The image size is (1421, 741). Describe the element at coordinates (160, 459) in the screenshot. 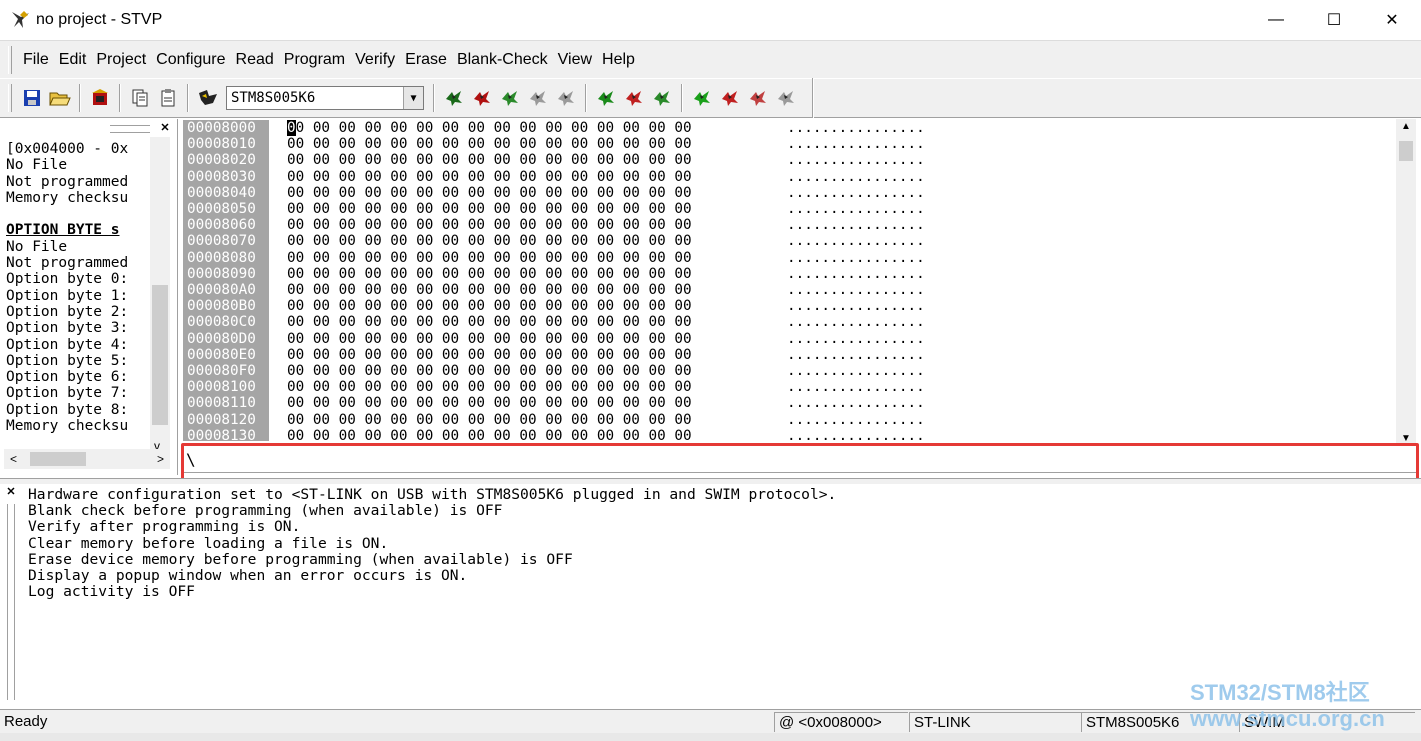

I see `scroll-right-icon: >` at that location.